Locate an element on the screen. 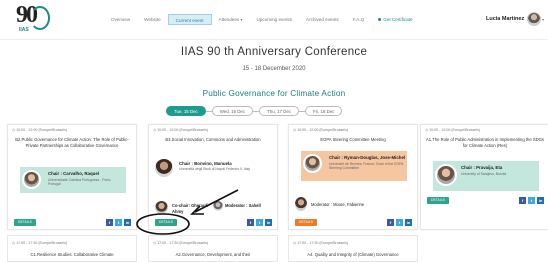 This screenshot has height=262, width=548. chair-name: Chair : Bonvino, Manuela is located at coordinates (205, 163).